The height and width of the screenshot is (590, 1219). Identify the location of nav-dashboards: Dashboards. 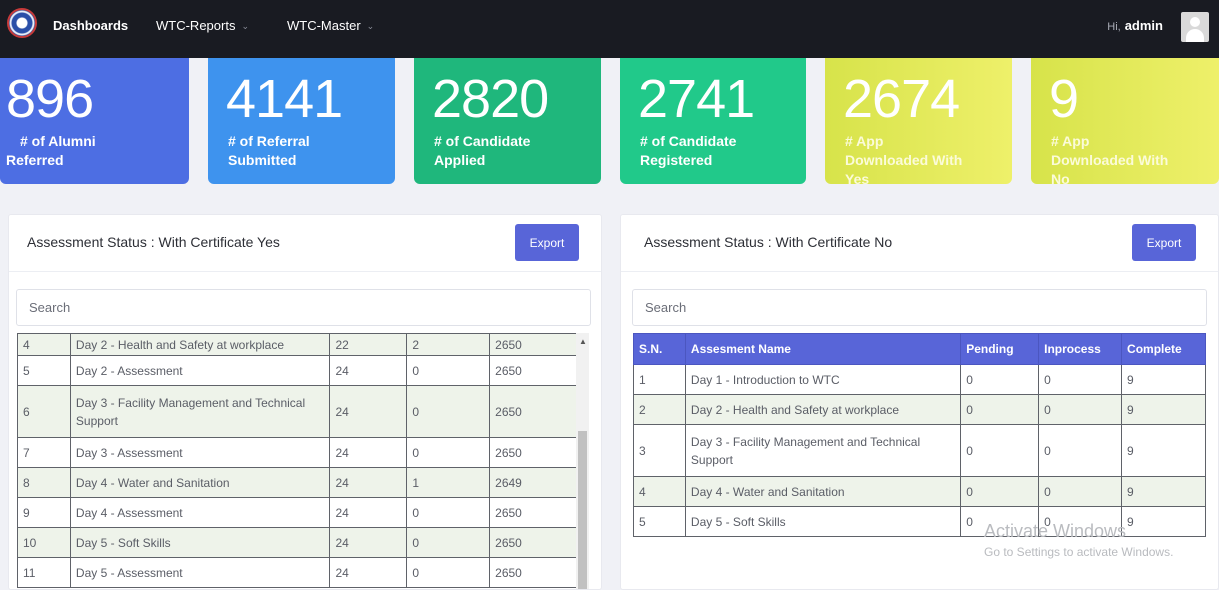
(90, 25).